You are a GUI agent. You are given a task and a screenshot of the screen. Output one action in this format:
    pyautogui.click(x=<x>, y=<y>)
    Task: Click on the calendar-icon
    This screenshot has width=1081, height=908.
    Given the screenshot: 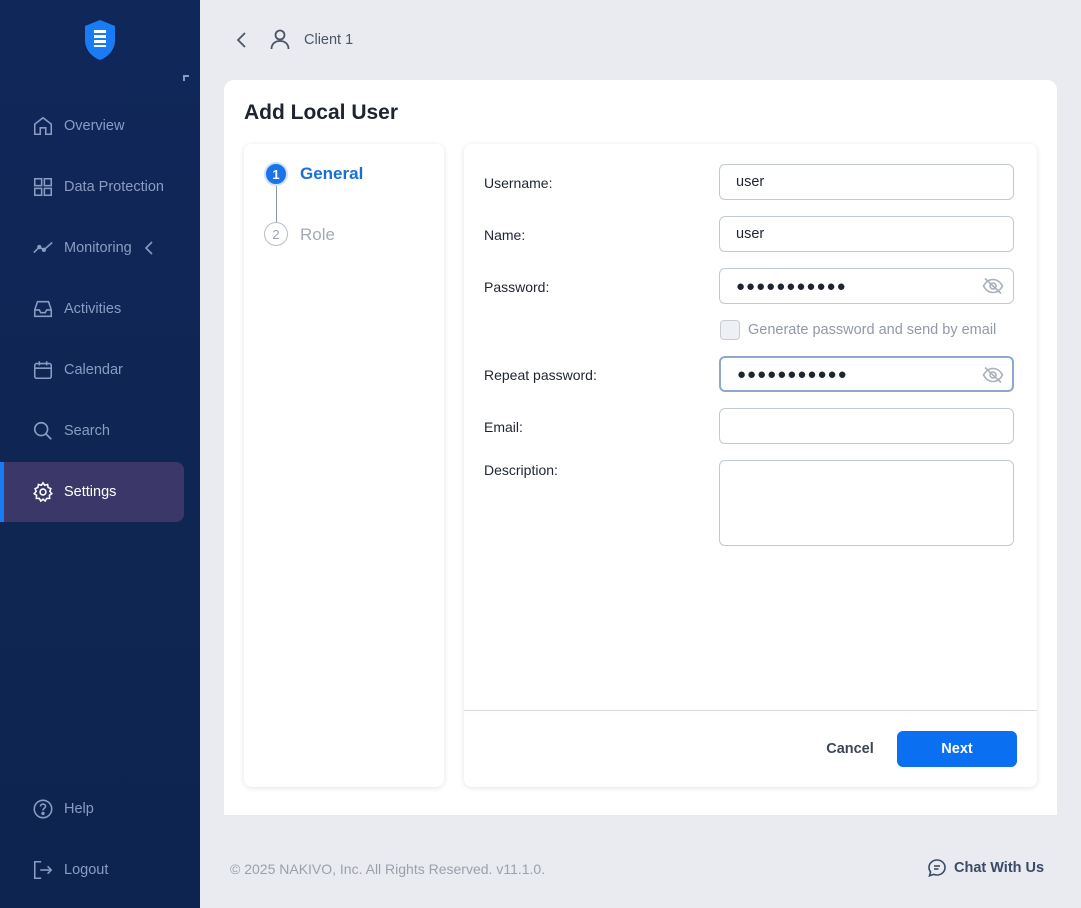 What is the action you would take?
    pyautogui.click(x=43, y=370)
    